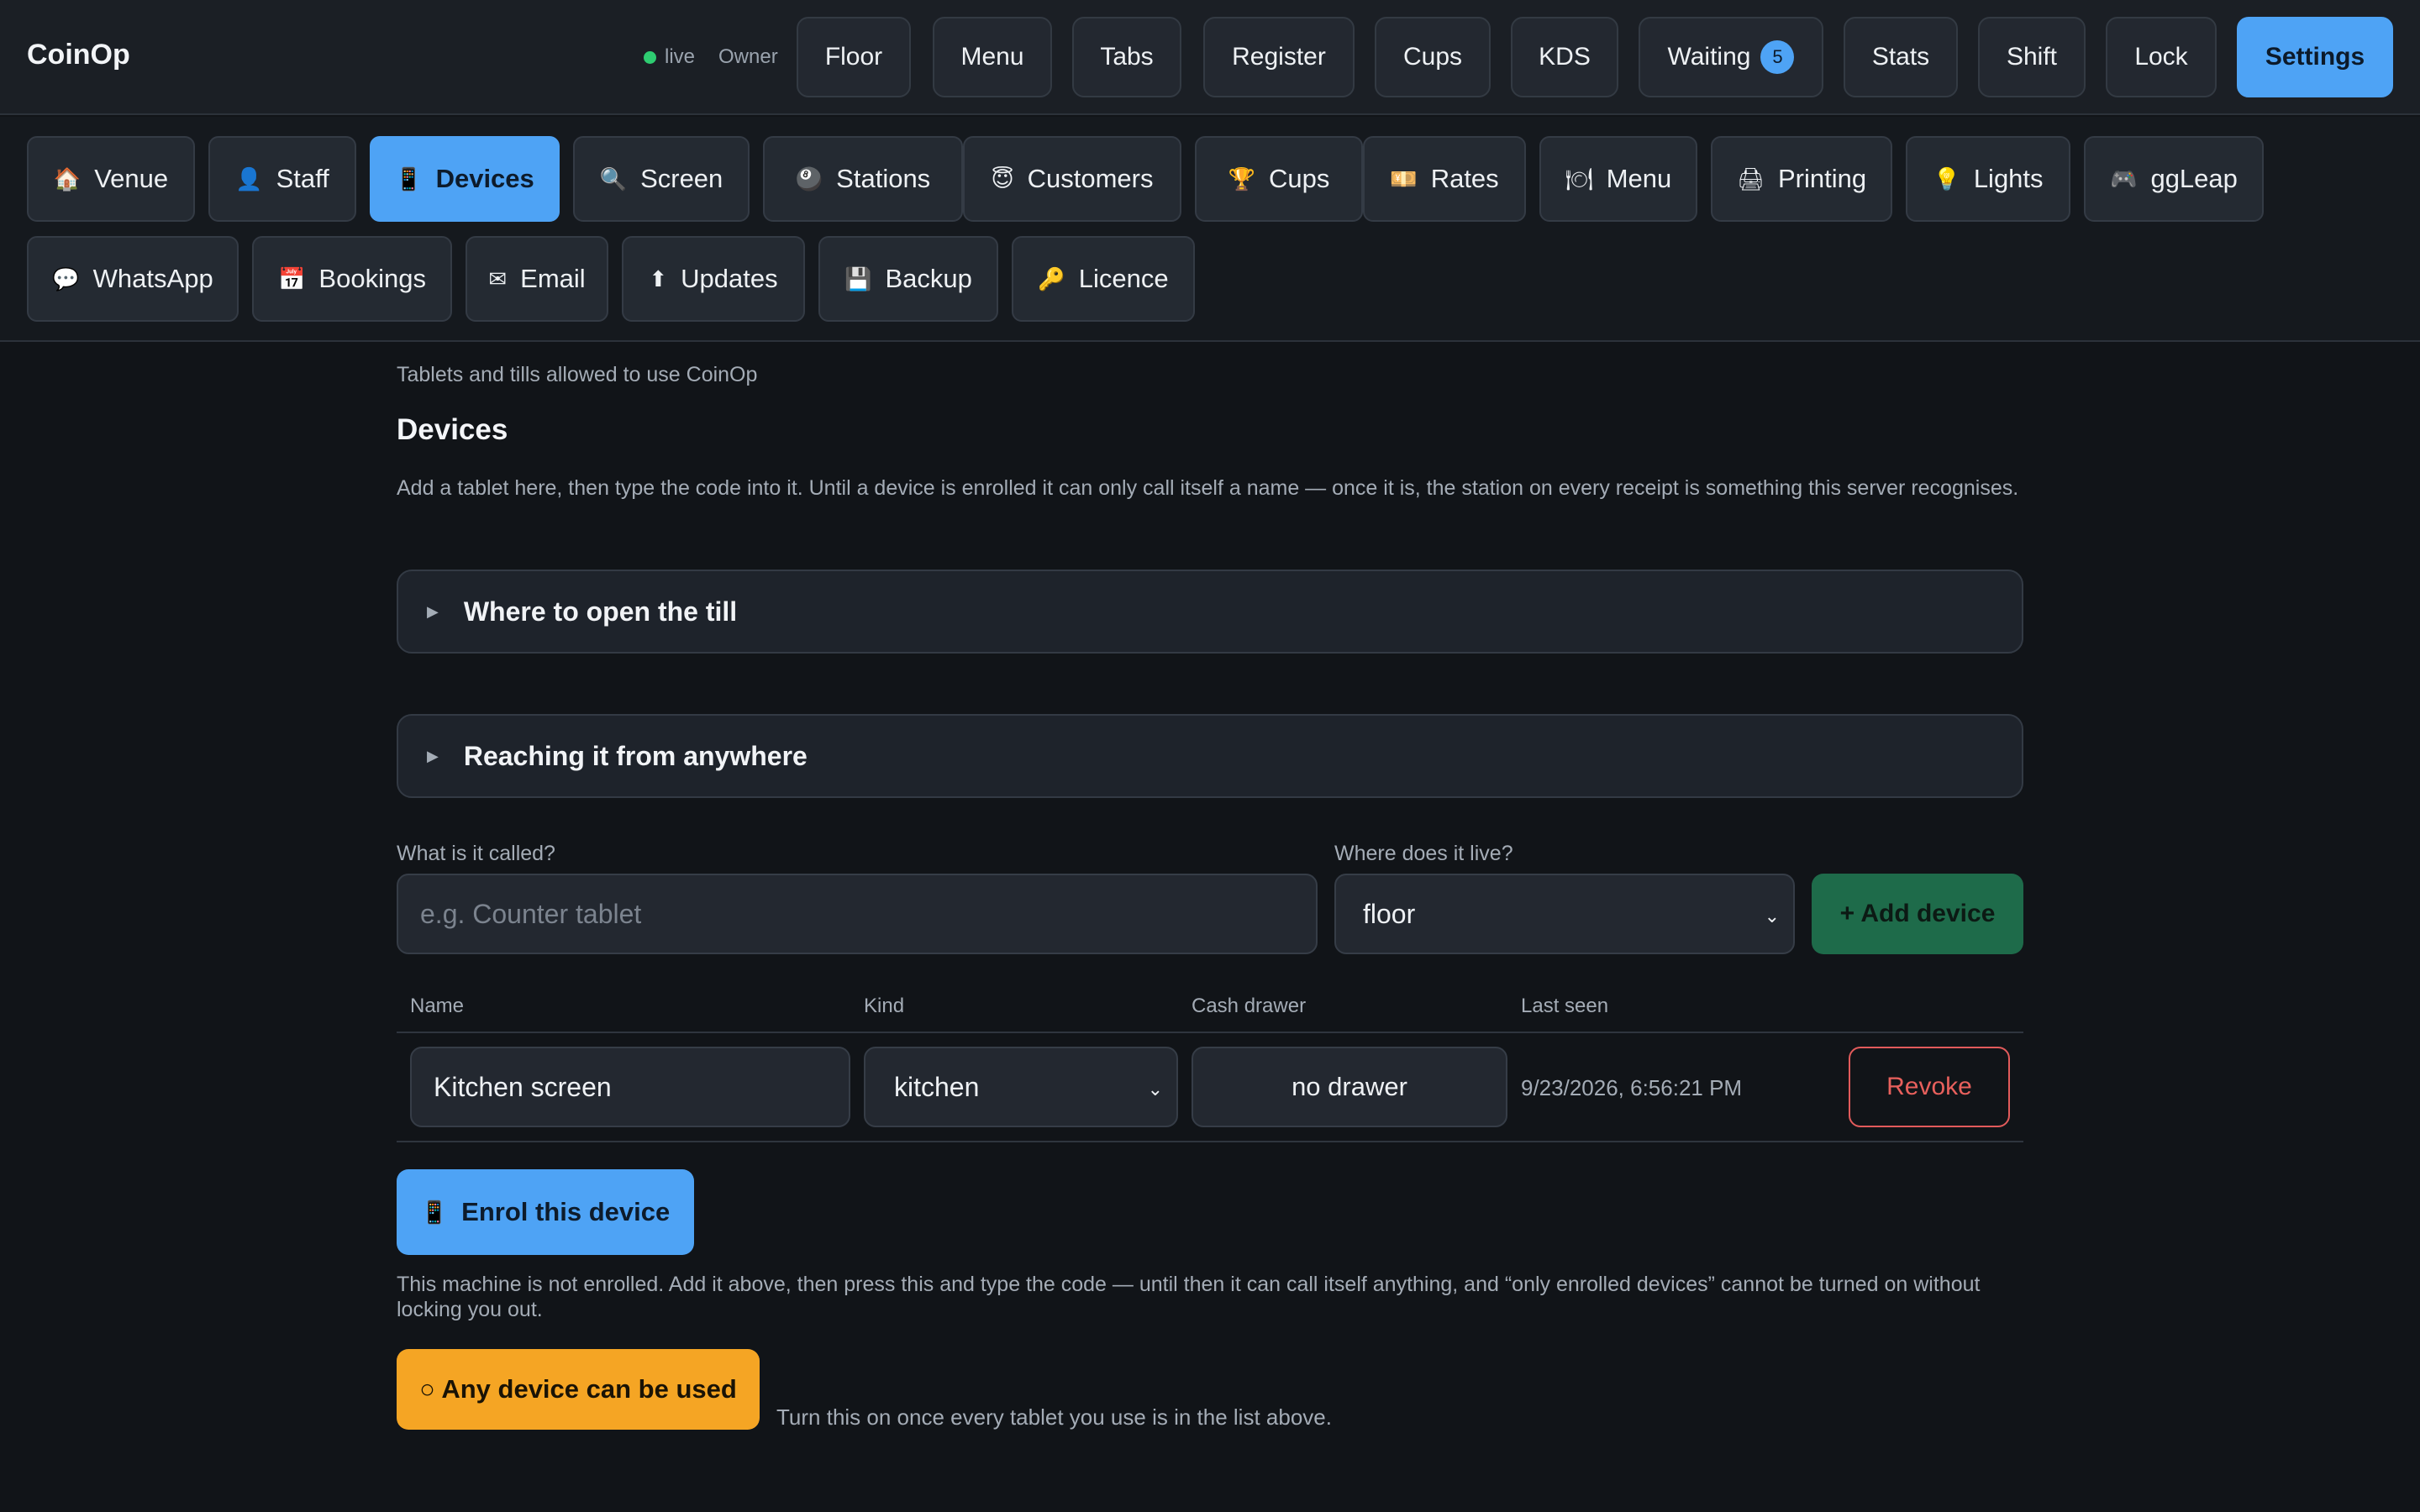  Describe the element at coordinates (1299, 178) in the screenshot. I see `tab-label: Cups` at that location.